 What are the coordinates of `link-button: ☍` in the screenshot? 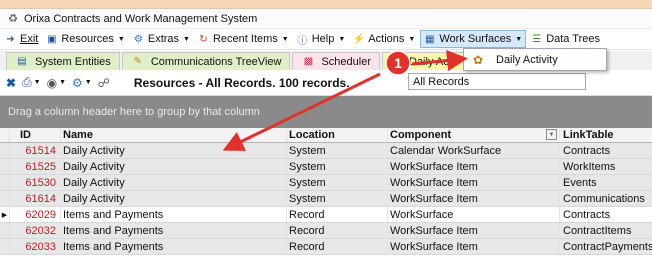 It's located at (104, 83).